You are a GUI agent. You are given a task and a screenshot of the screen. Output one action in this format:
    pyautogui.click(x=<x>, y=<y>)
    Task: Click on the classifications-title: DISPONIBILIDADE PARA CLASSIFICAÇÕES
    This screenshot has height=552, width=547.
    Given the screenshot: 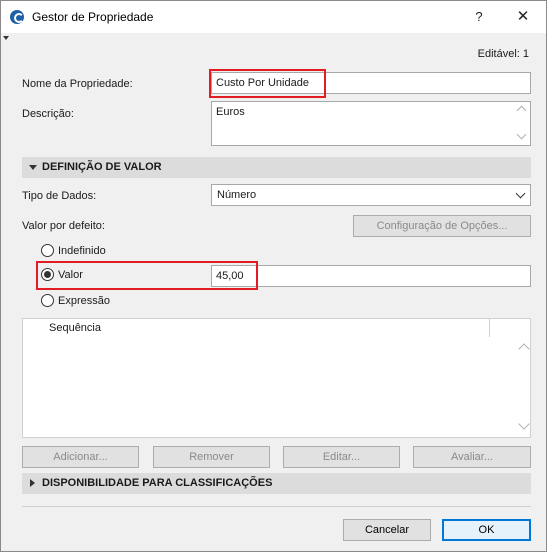 What is the action you would take?
    pyautogui.click(x=157, y=483)
    